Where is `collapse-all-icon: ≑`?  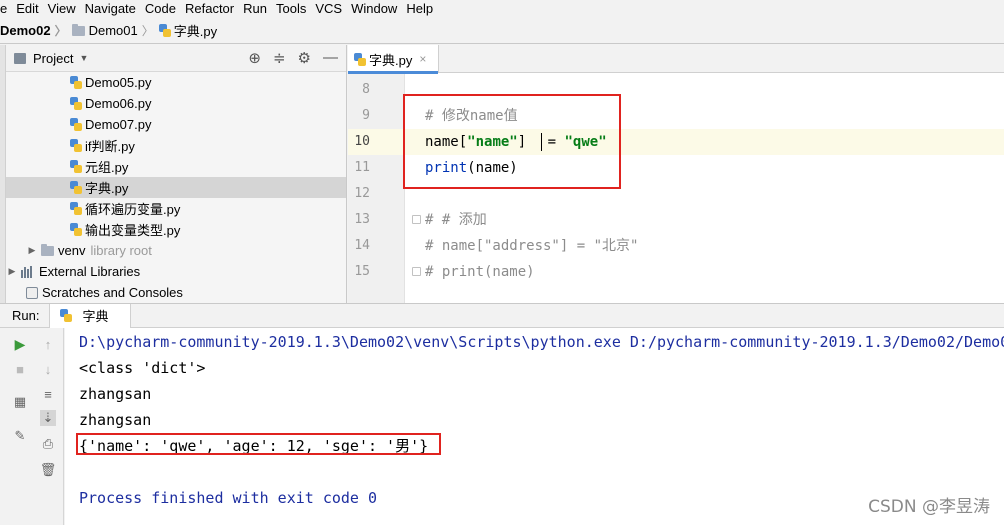 collapse-all-icon: ≑ is located at coordinates (279, 58).